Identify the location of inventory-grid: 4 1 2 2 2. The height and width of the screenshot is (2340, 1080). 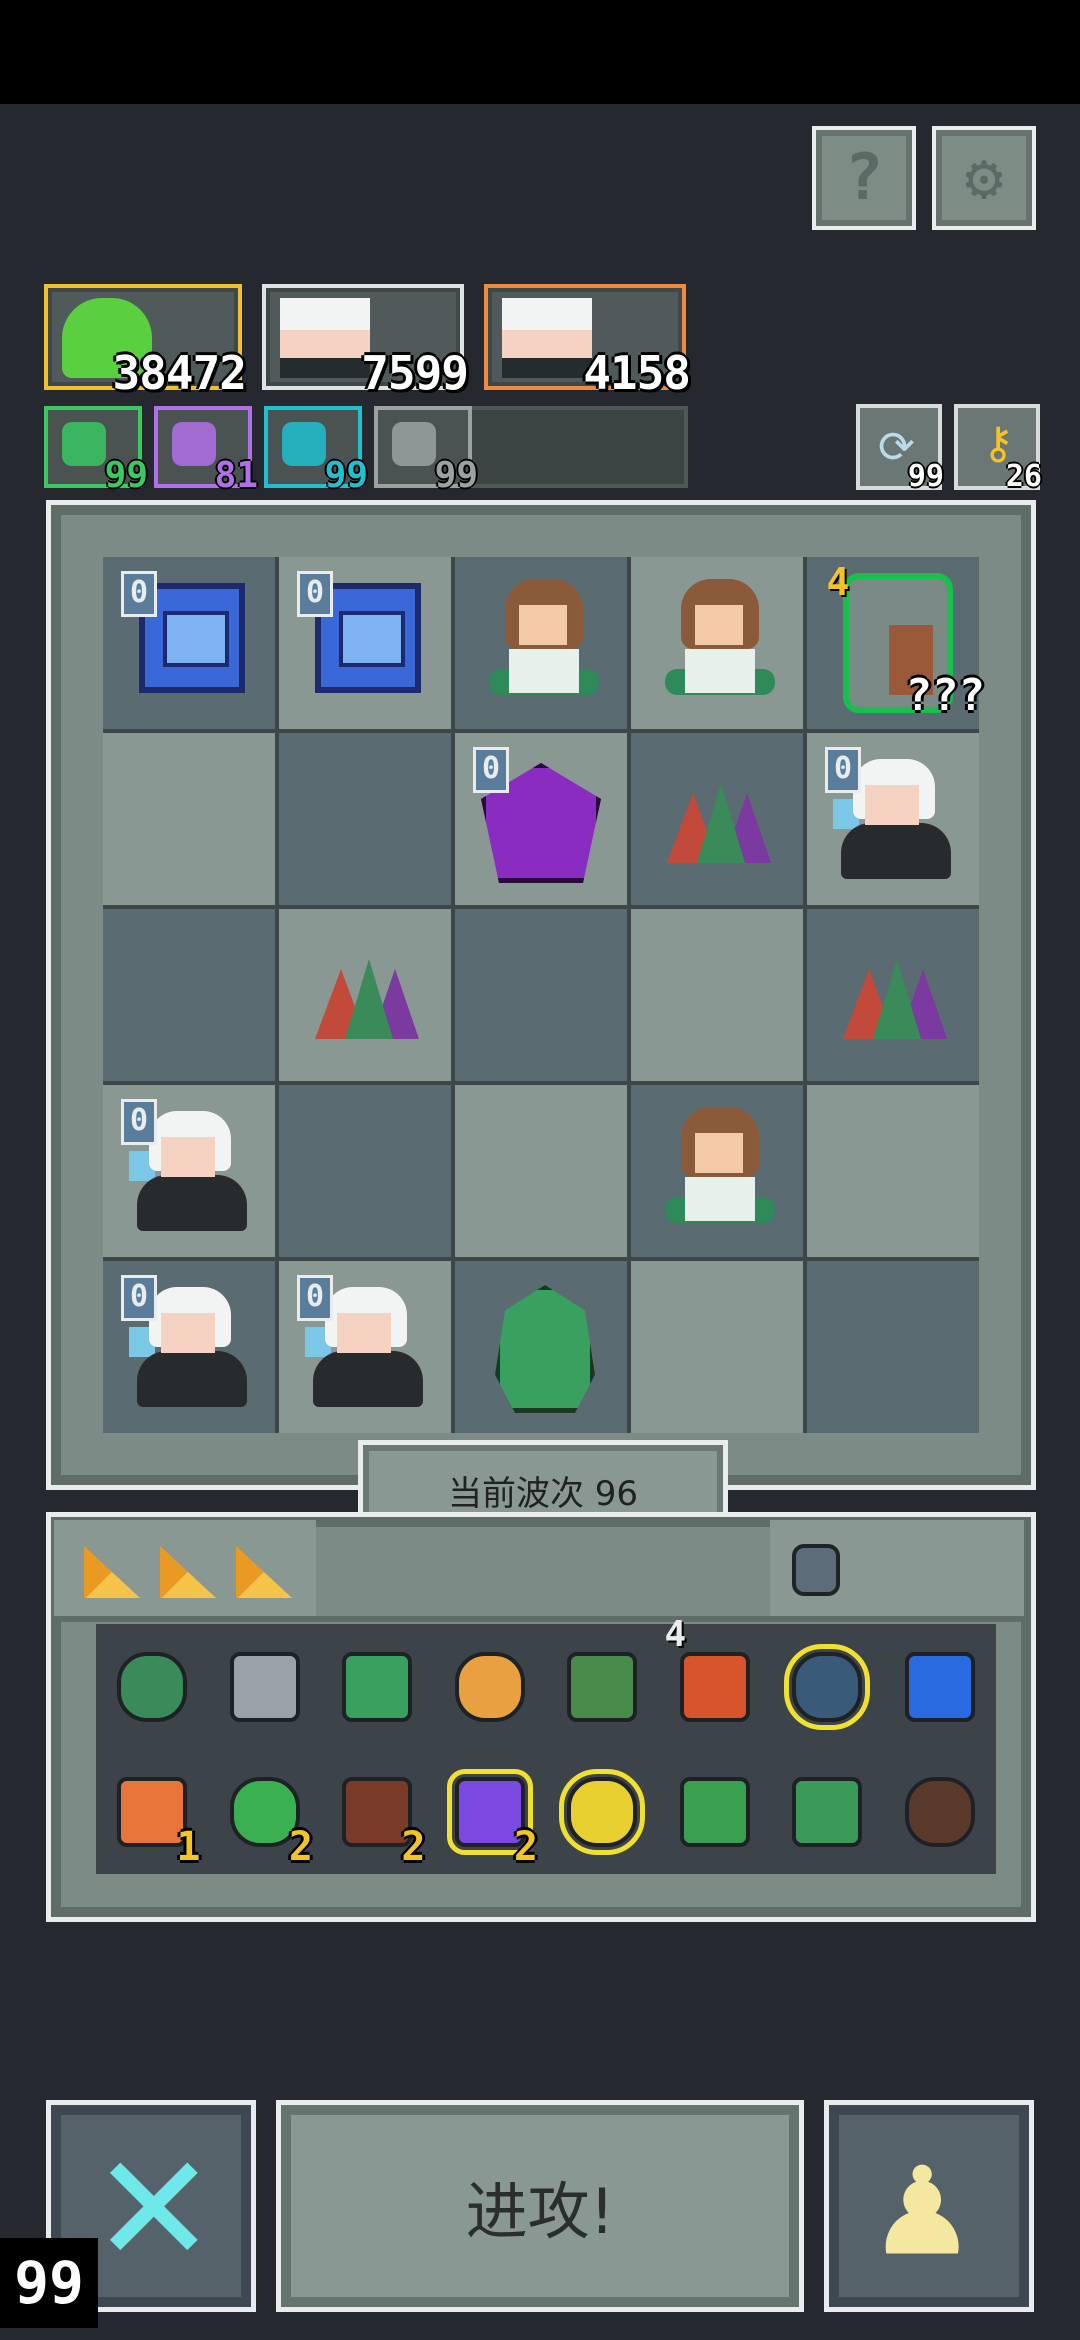
(546, 1744).